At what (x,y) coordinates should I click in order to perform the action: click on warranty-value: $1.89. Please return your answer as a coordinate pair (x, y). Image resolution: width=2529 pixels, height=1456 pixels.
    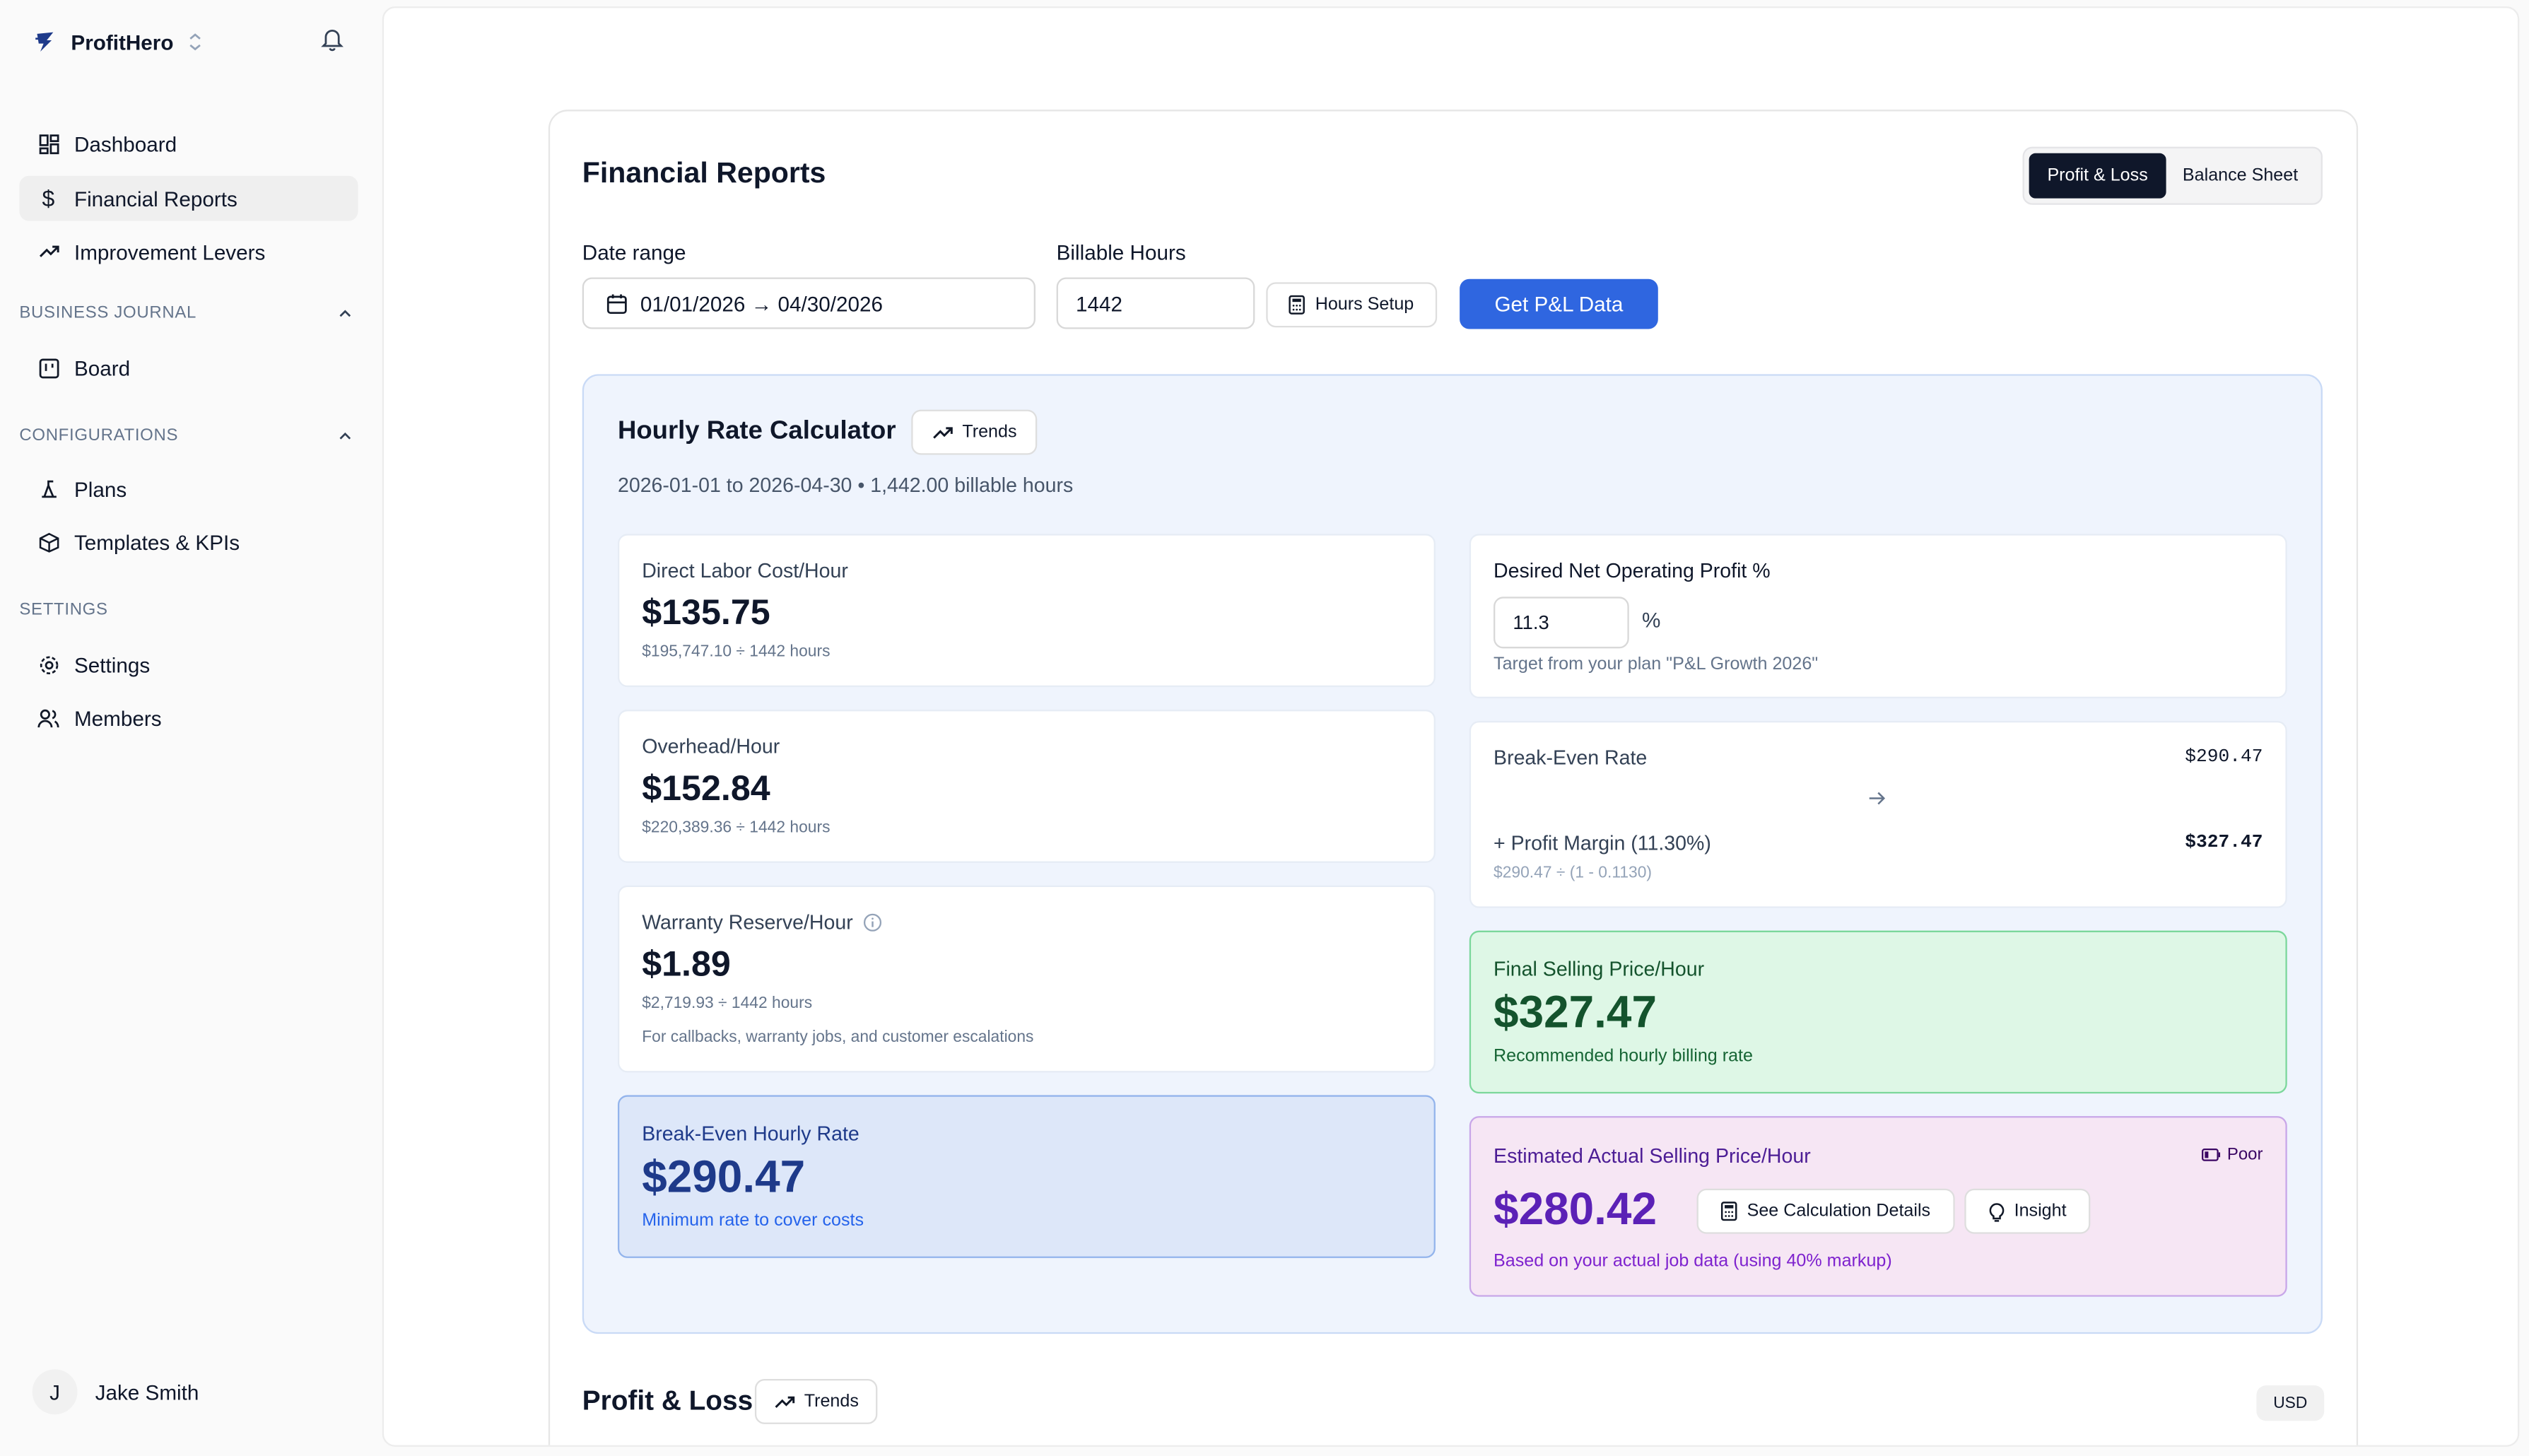
    Looking at the image, I should click on (686, 964).